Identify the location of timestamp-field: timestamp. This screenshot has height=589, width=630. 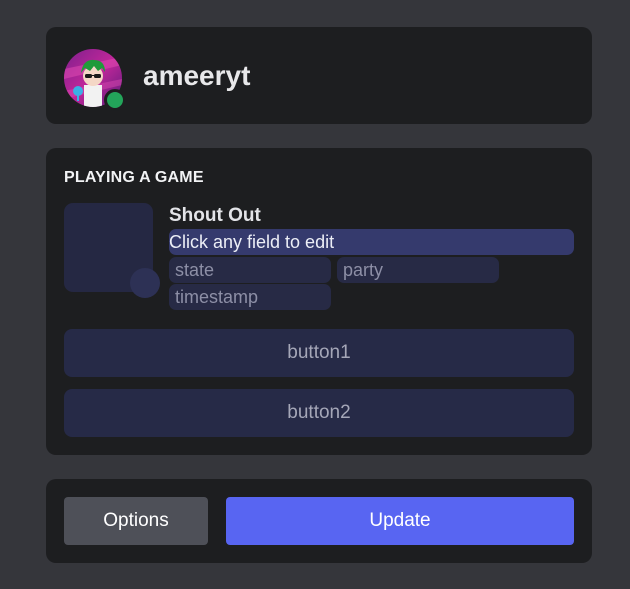
(250, 297).